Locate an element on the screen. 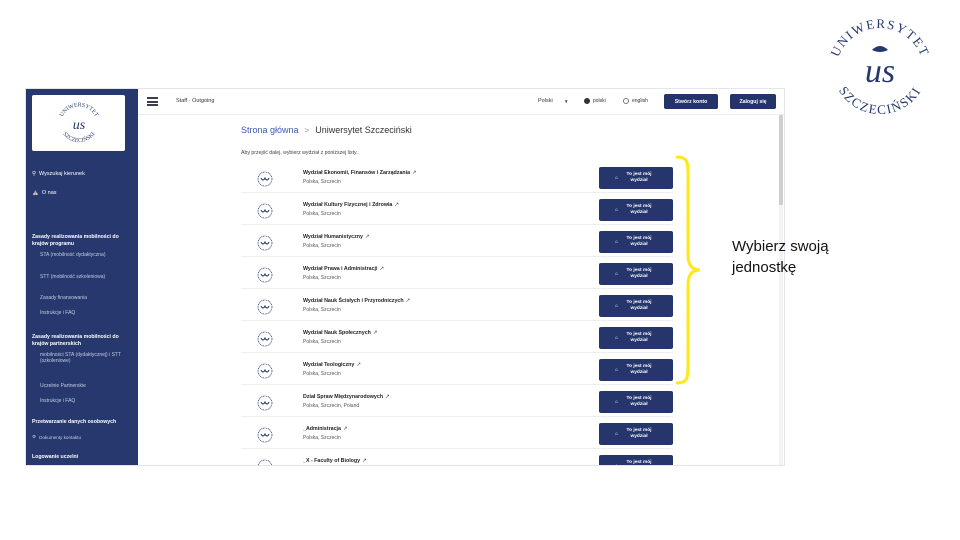 This screenshot has width=960, height=540. menu-icon is located at coordinates (152, 101).